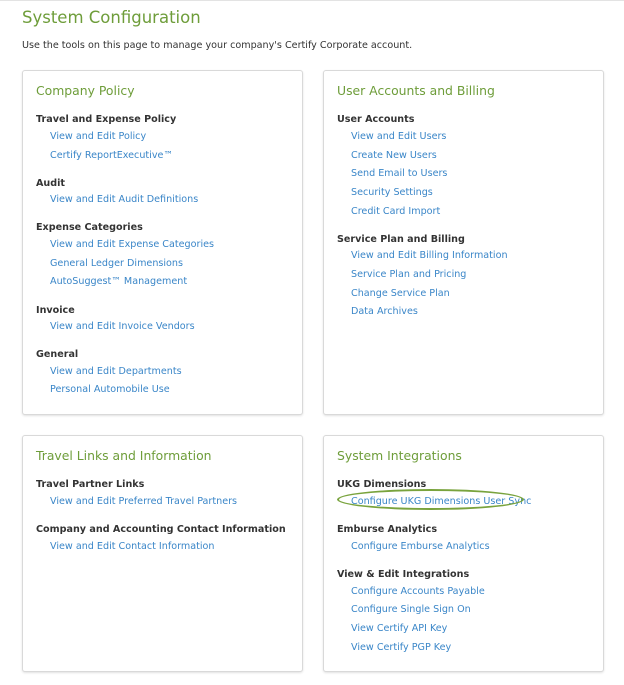 Image resolution: width=624 pixels, height=685 pixels. What do you see at coordinates (384, 311) in the screenshot?
I see `link-data-archives: Data Archives` at bounding box center [384, 311].